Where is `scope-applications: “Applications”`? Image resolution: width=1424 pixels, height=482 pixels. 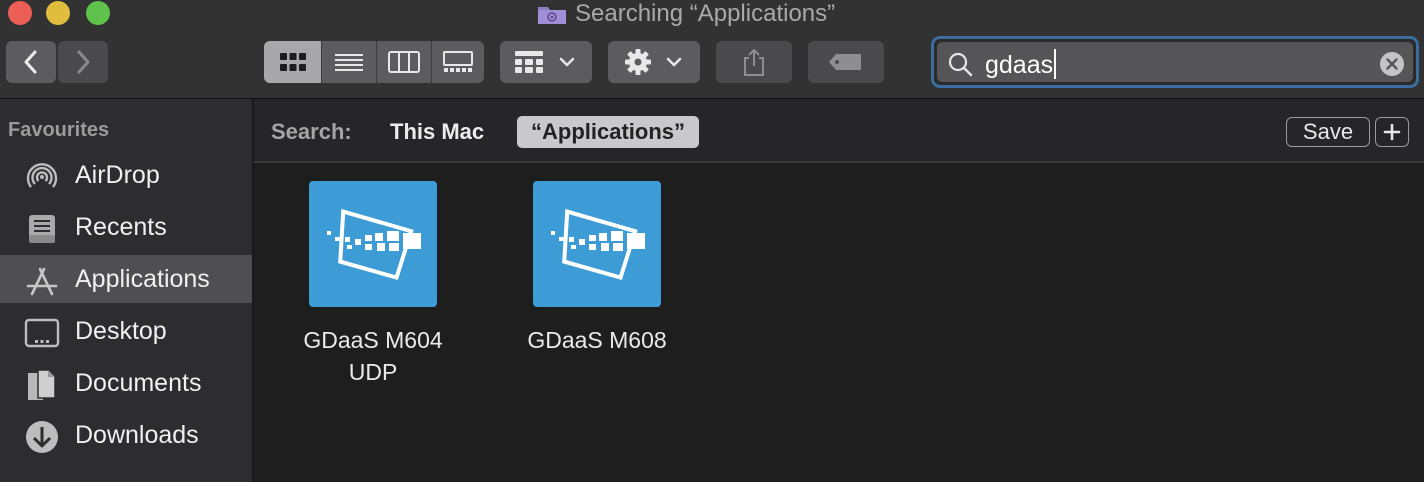
scope-applications: “Applications” is located at coordinates (608, 132).